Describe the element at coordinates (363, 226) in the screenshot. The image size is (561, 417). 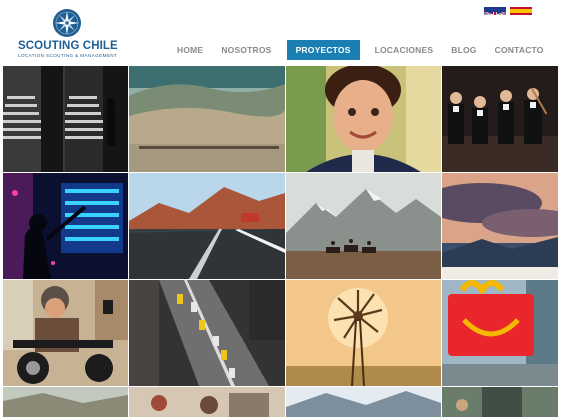
I see `gallery-tile-mountain-riders` at that location.